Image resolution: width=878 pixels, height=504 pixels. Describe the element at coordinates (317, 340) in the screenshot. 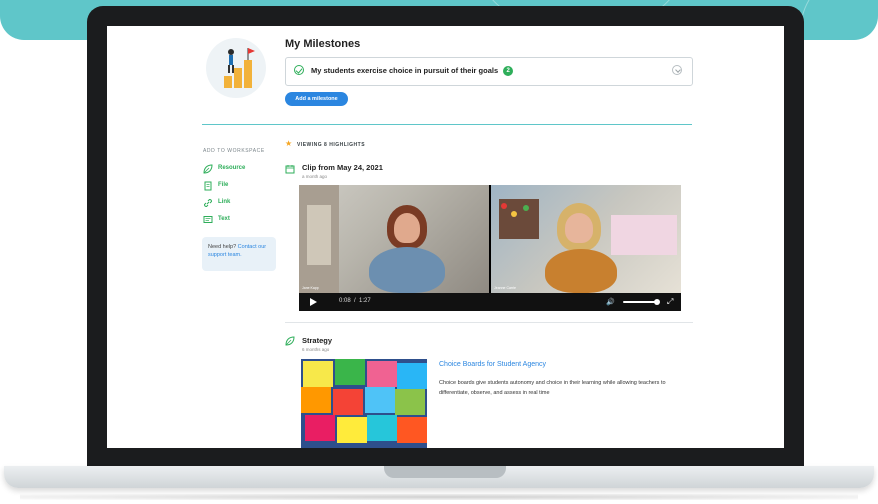

I see `strategy-title: Strategy` at that location.